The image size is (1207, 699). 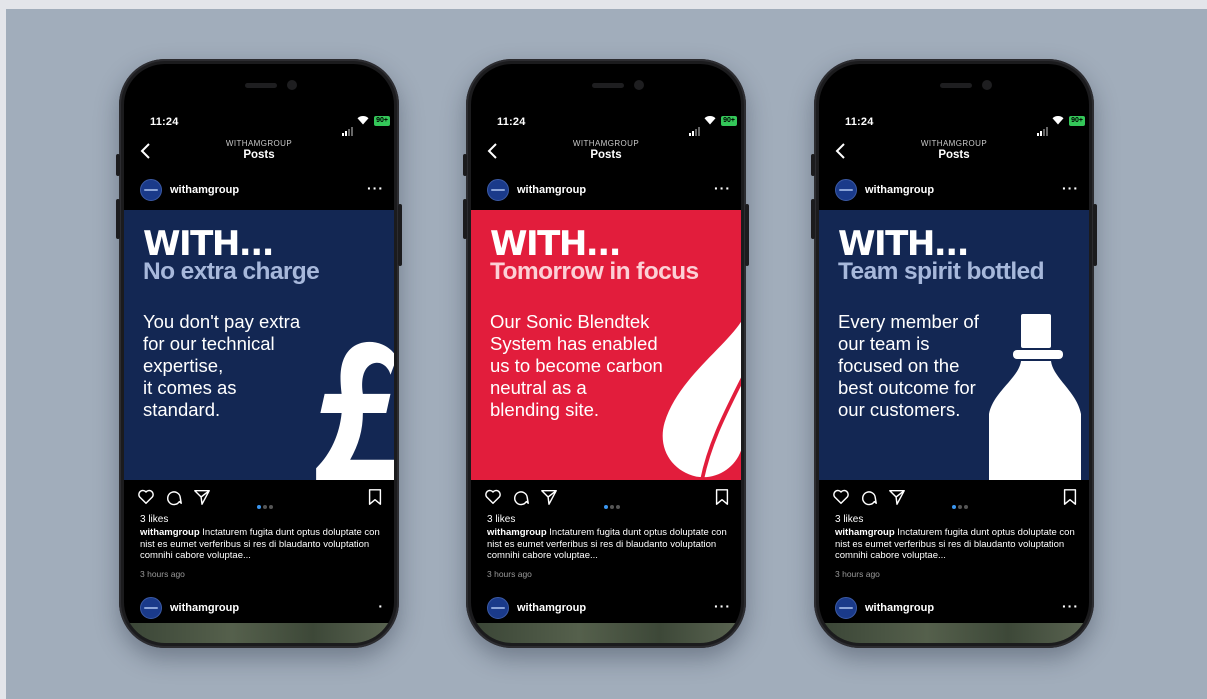 What do you see at coordinates (259, 609) in the screenshot?
I see `next-post-header: withamgroup ·` at bounding box center [259, 609].